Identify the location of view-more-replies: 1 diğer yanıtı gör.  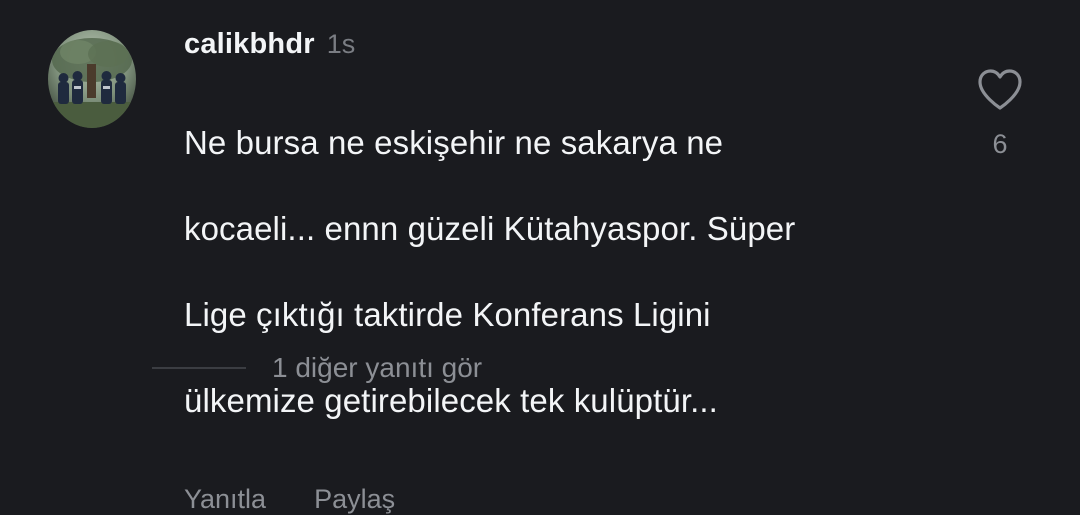
(317, 368).